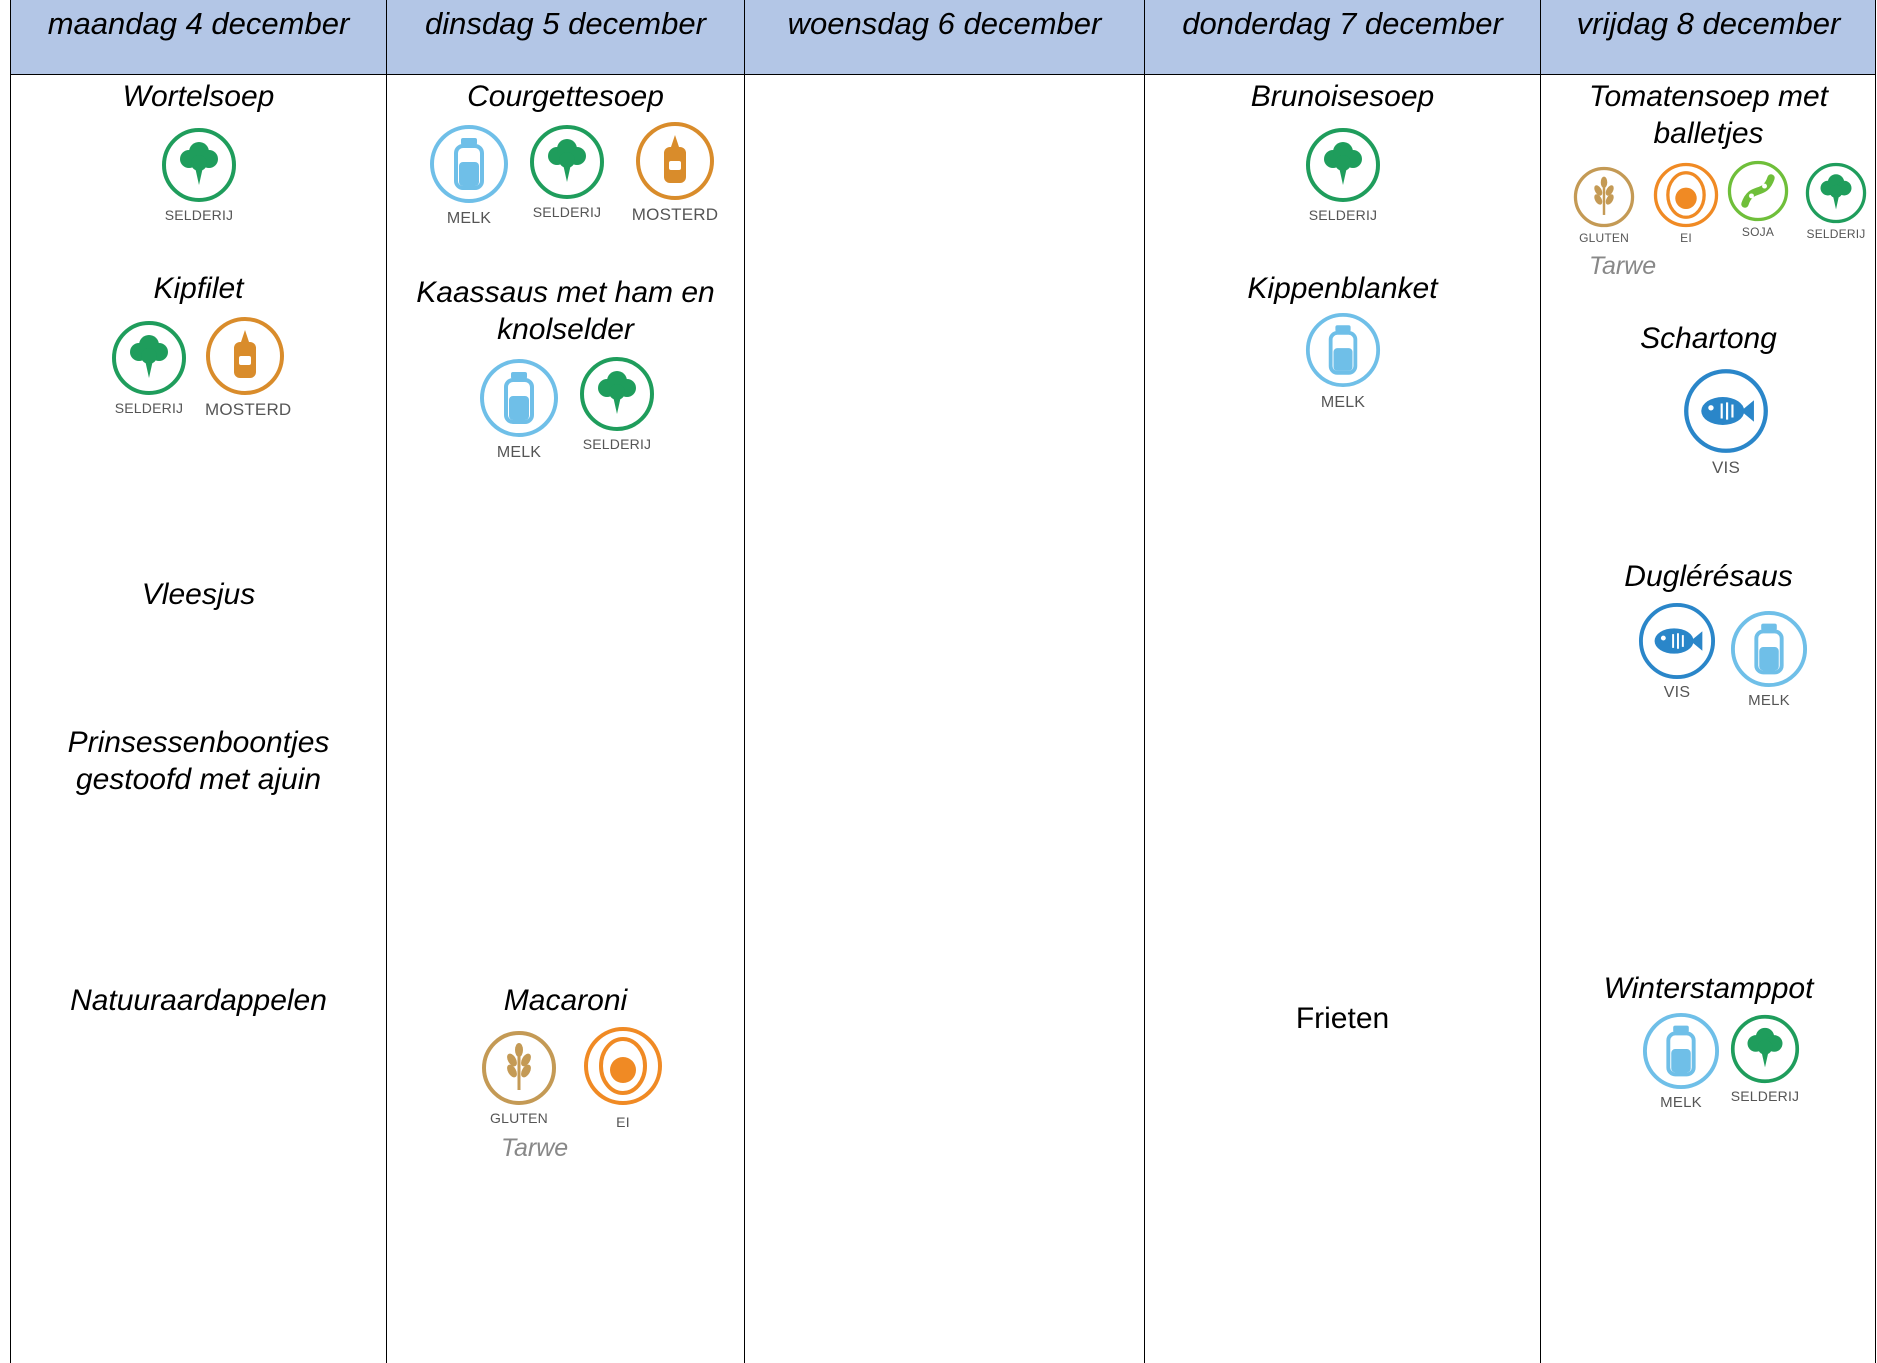  I want to click on friday-sauce: Duglérésaus, so click(1708, 576).